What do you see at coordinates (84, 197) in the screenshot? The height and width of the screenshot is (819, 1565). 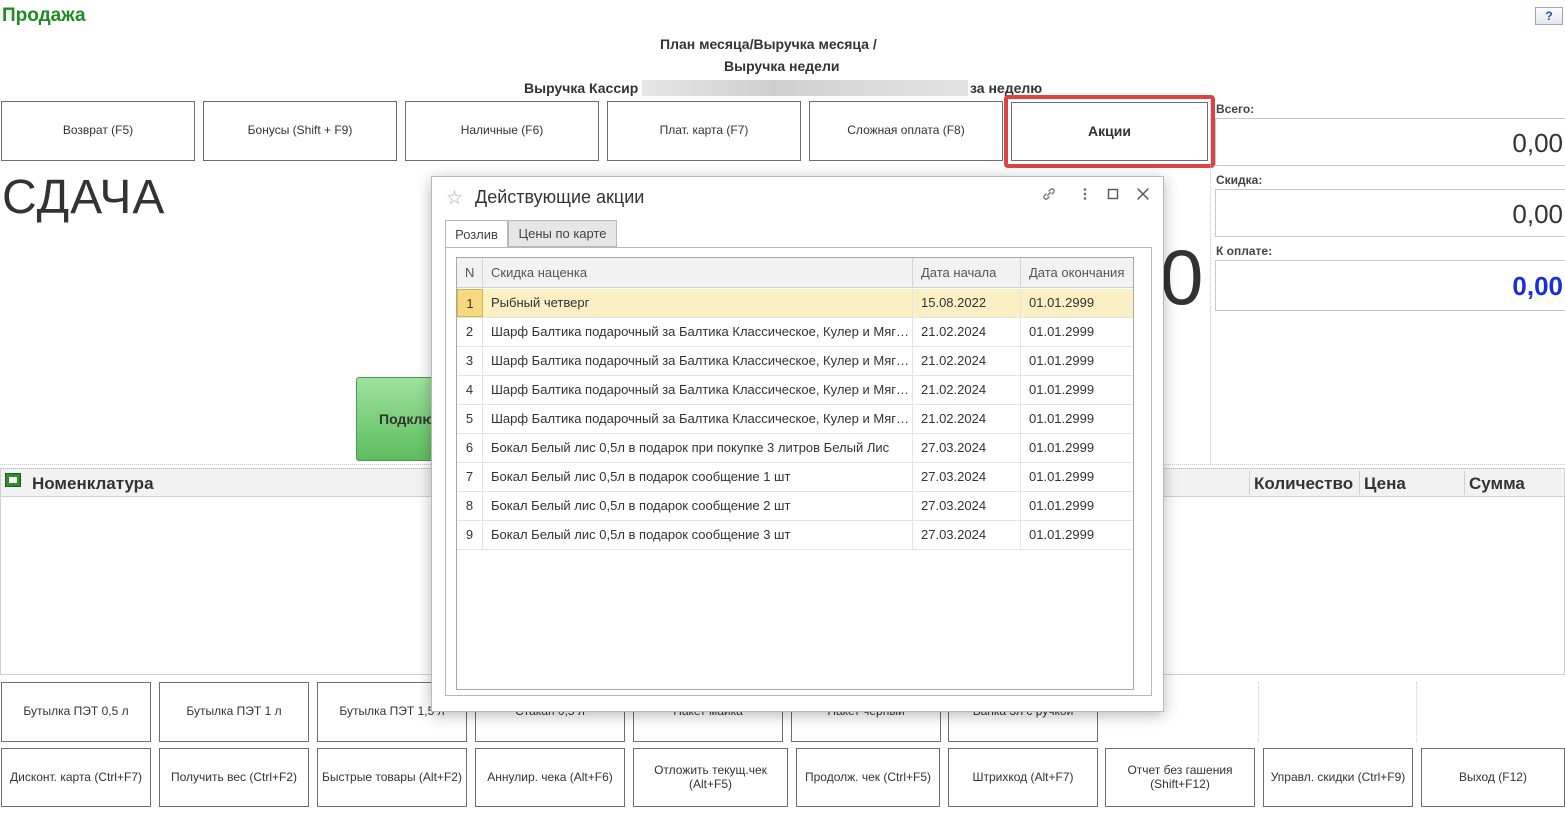 I see `change-label: СДАЧА` at bounding box center [84, 197].